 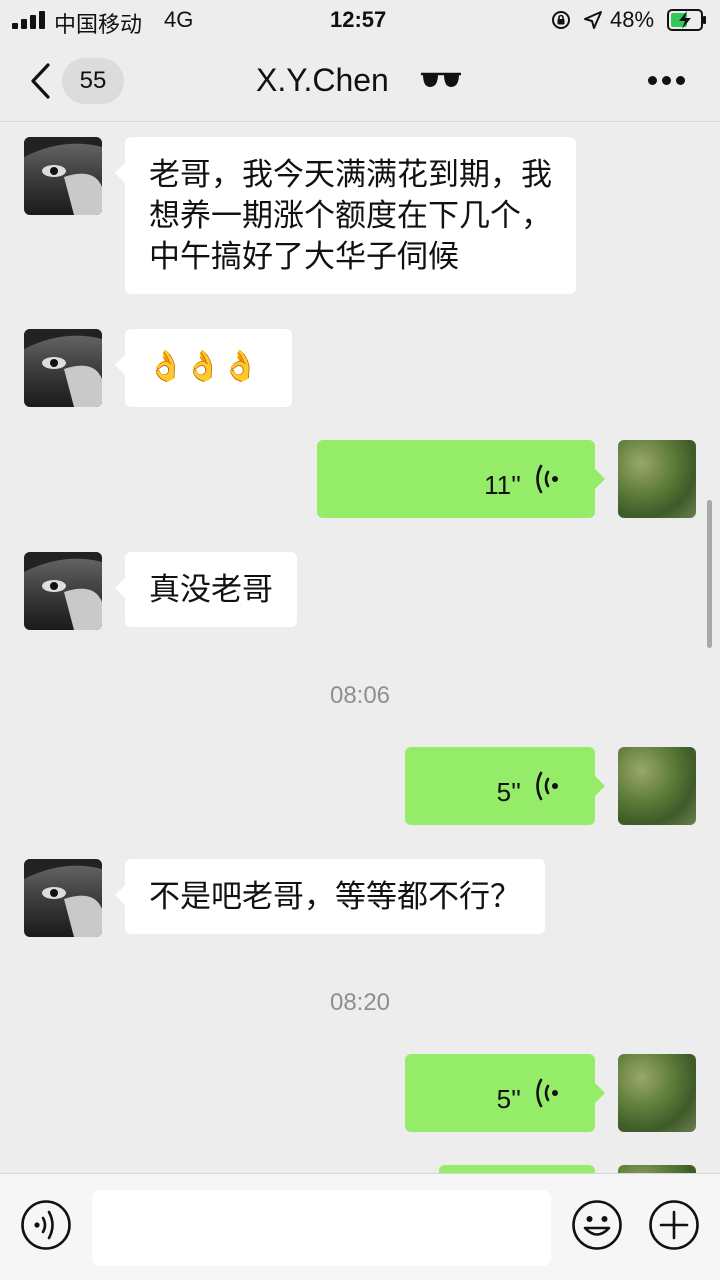 I want to click on message-input, so click(x=321, y=1228).